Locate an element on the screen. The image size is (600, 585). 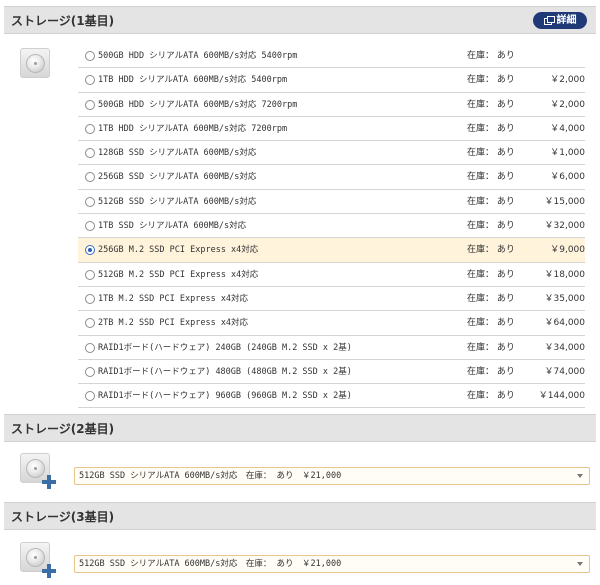
storage-option-row: 256GB SSD シリアルATA 600MB/s対応 在庫： あり ￥6,000 is located at coordinates (331, 177).